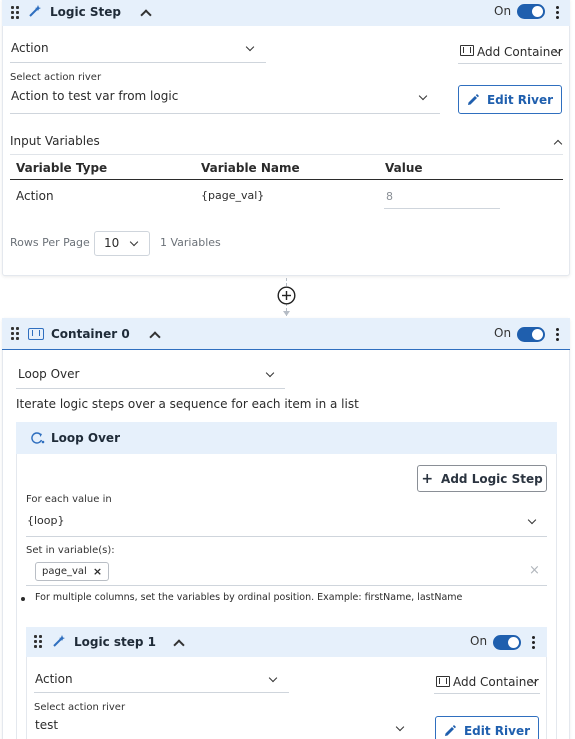 This screenshot has height=739, width=575. I want to click on set-in-underline, so click(286, 585).